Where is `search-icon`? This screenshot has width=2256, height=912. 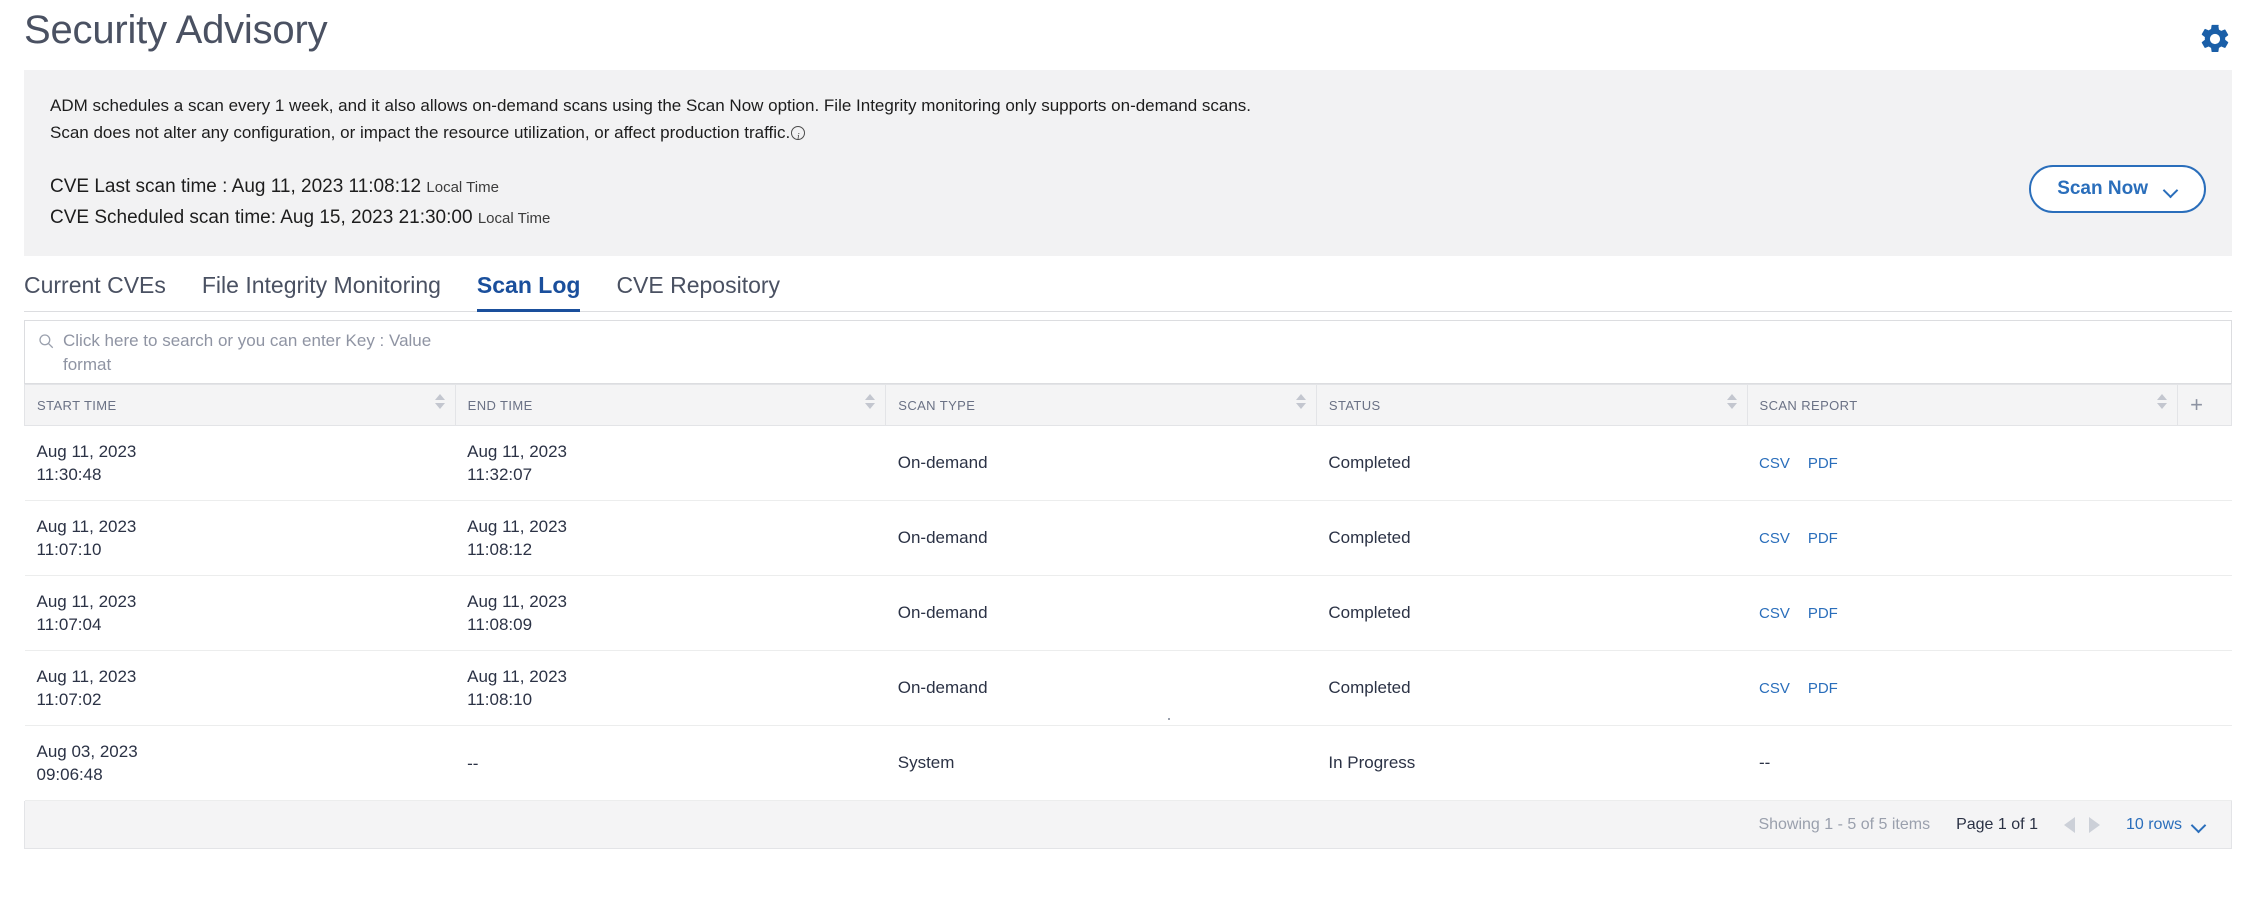
search-icon is located at coordinates (46, 341).